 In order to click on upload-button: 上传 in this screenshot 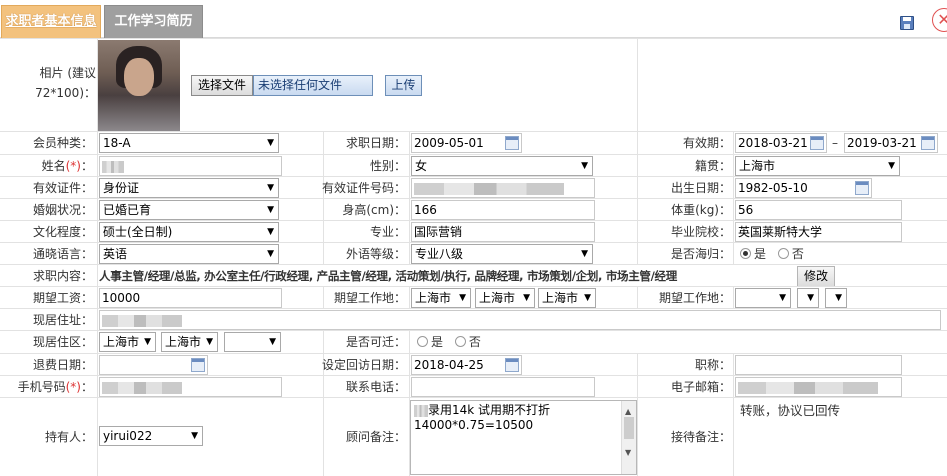, I will do `click(403, 85)`.